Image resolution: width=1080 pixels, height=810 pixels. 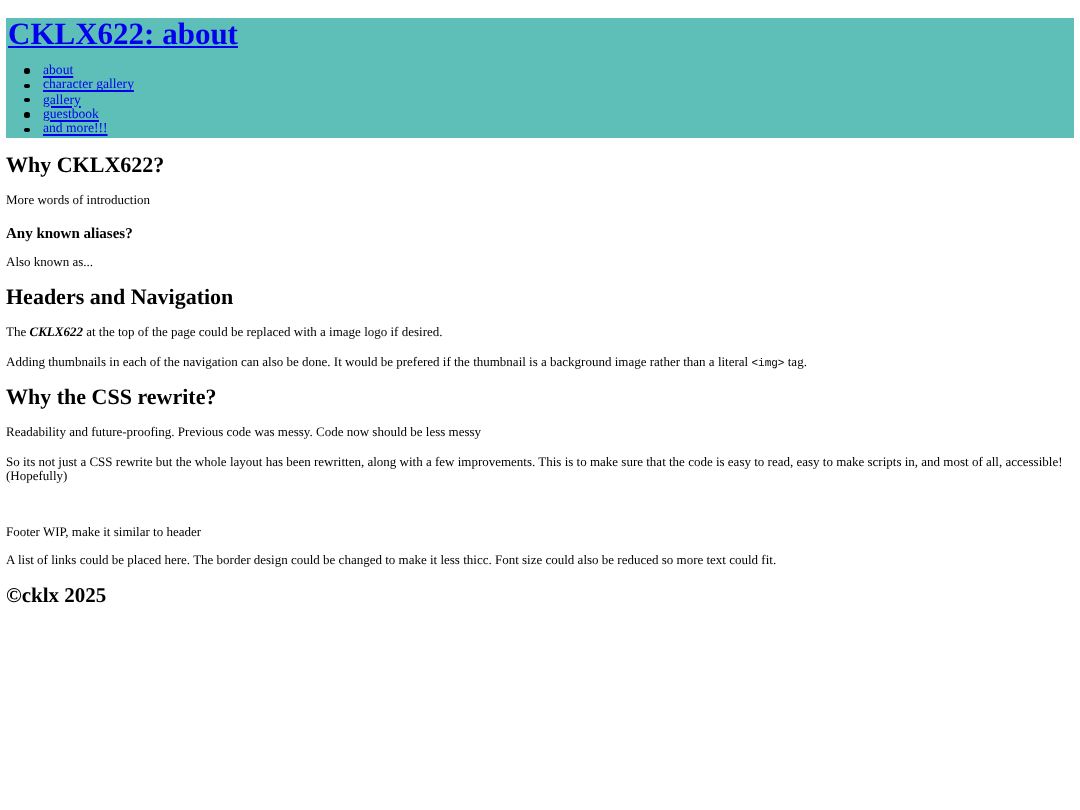 I want to click on copyright-text: ©cklx 2025, so click(x=57, y=596).